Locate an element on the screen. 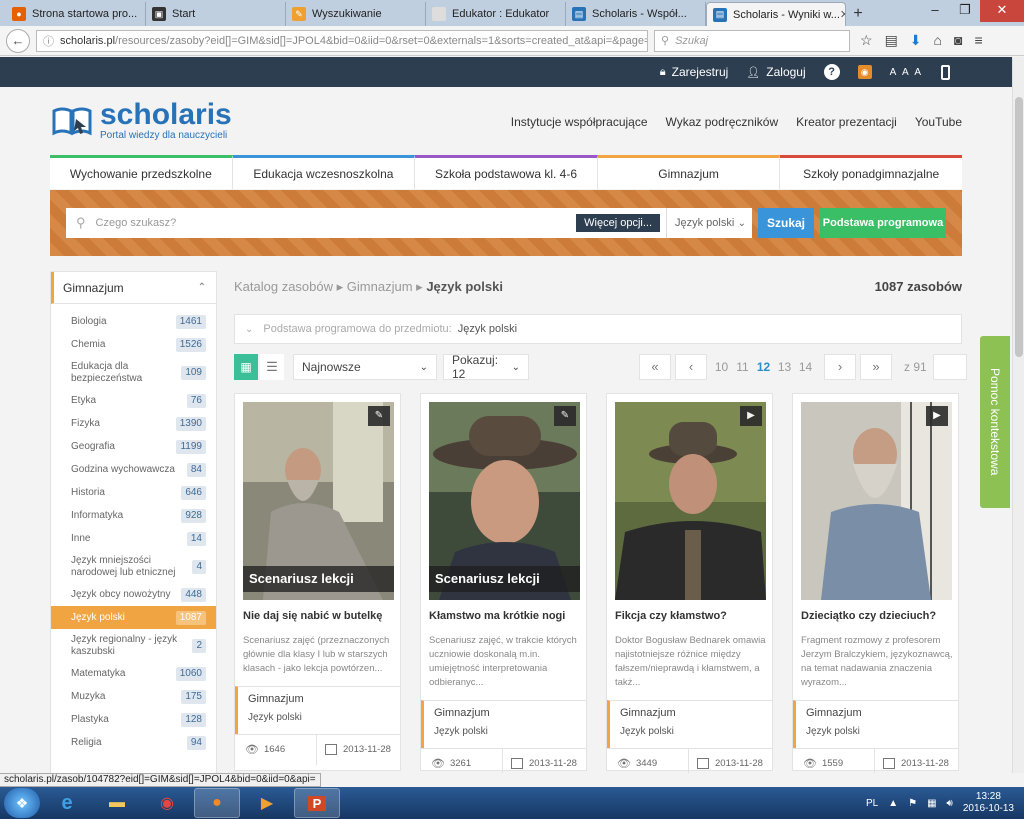 The height and width of the screenshot is (819, 1024). link-institutions: Instytucje współpracujące is located at coordinates (579, 122).